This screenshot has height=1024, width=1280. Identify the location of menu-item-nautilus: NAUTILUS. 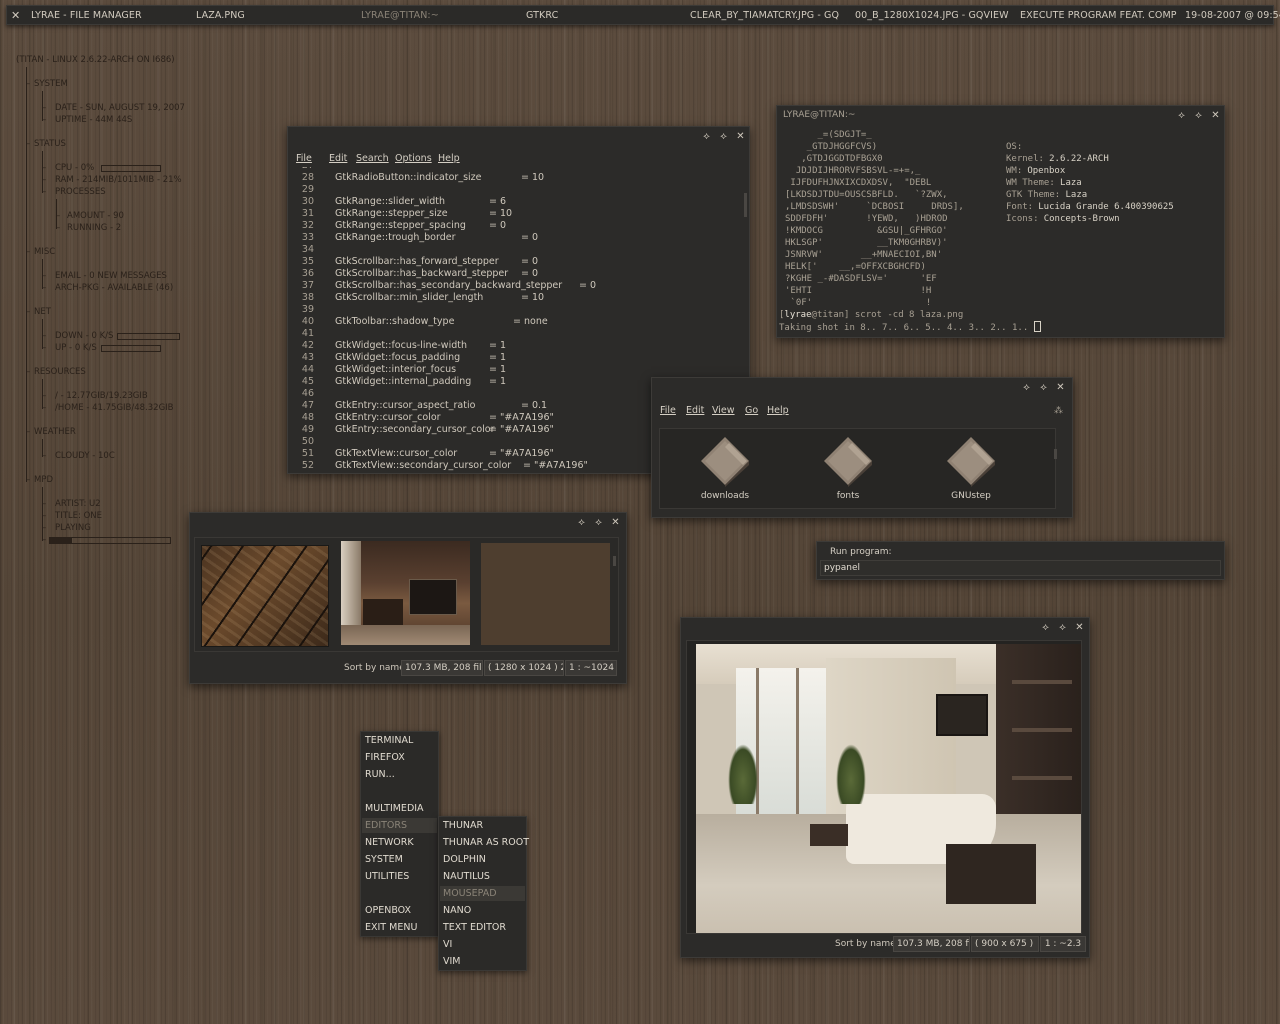
(466, 876).